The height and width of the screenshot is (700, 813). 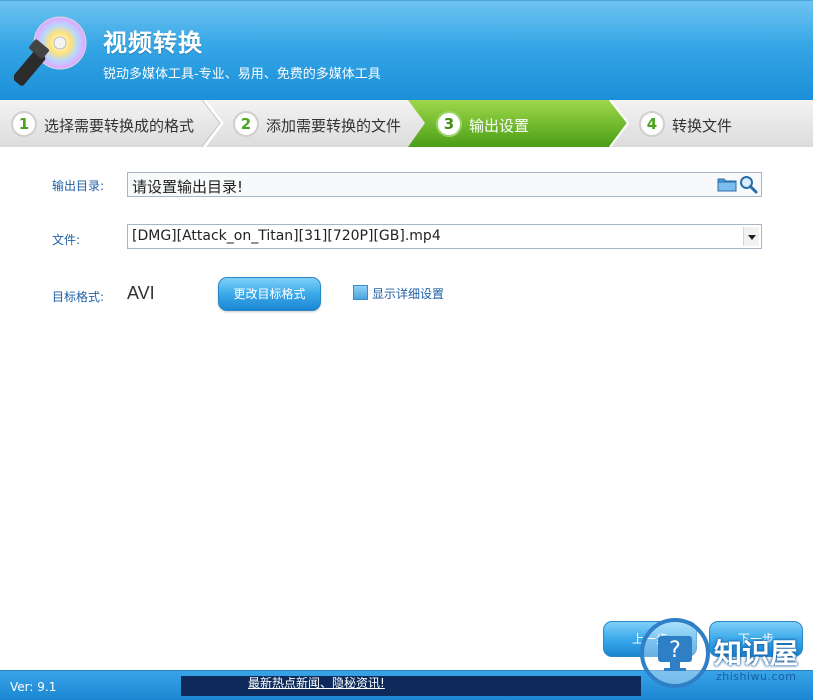 What do you see at coordinates (406, 50) in the screenshot?
I see `app-header: 视频转换 锐动多媒体工具-专业、易用、免费的多媒体工具` at bounding box center [406, 50].